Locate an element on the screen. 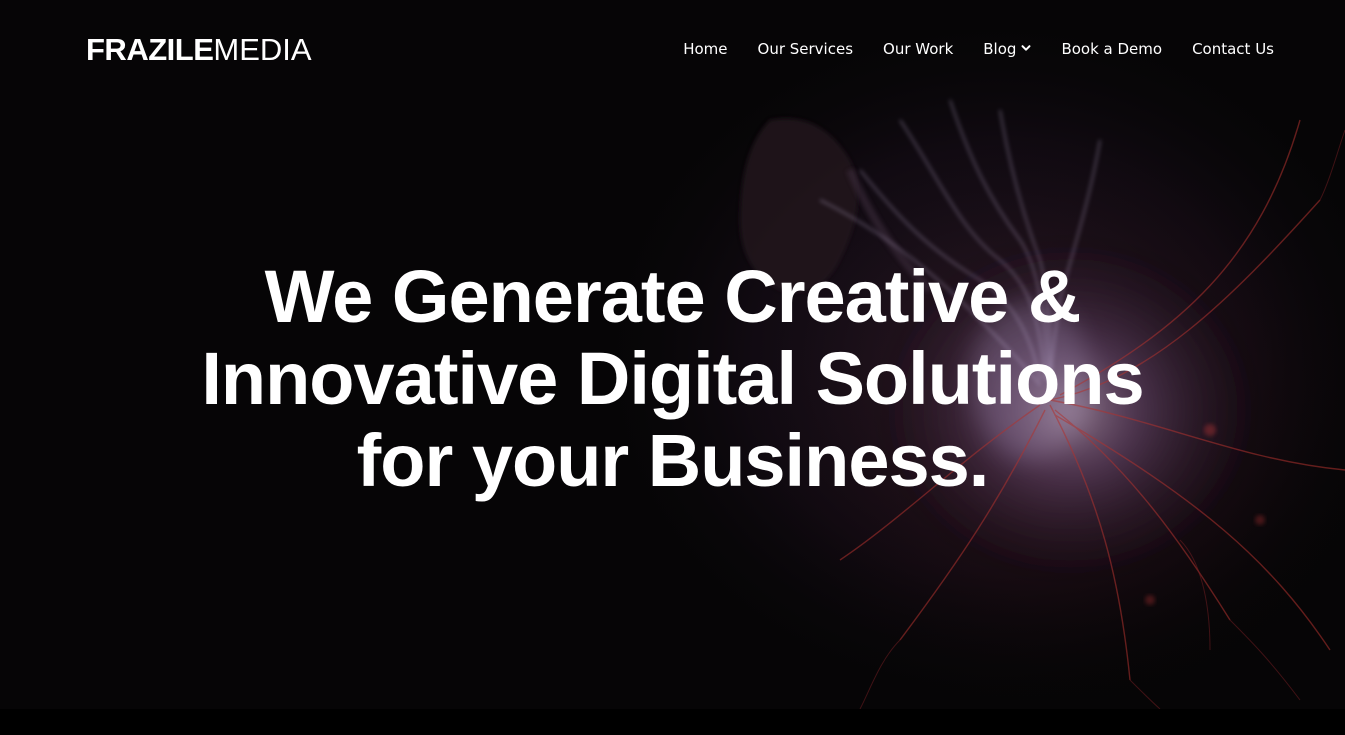 The image size is (1345, 735). nav-item-home: Home is located at coordinates (705, 49).